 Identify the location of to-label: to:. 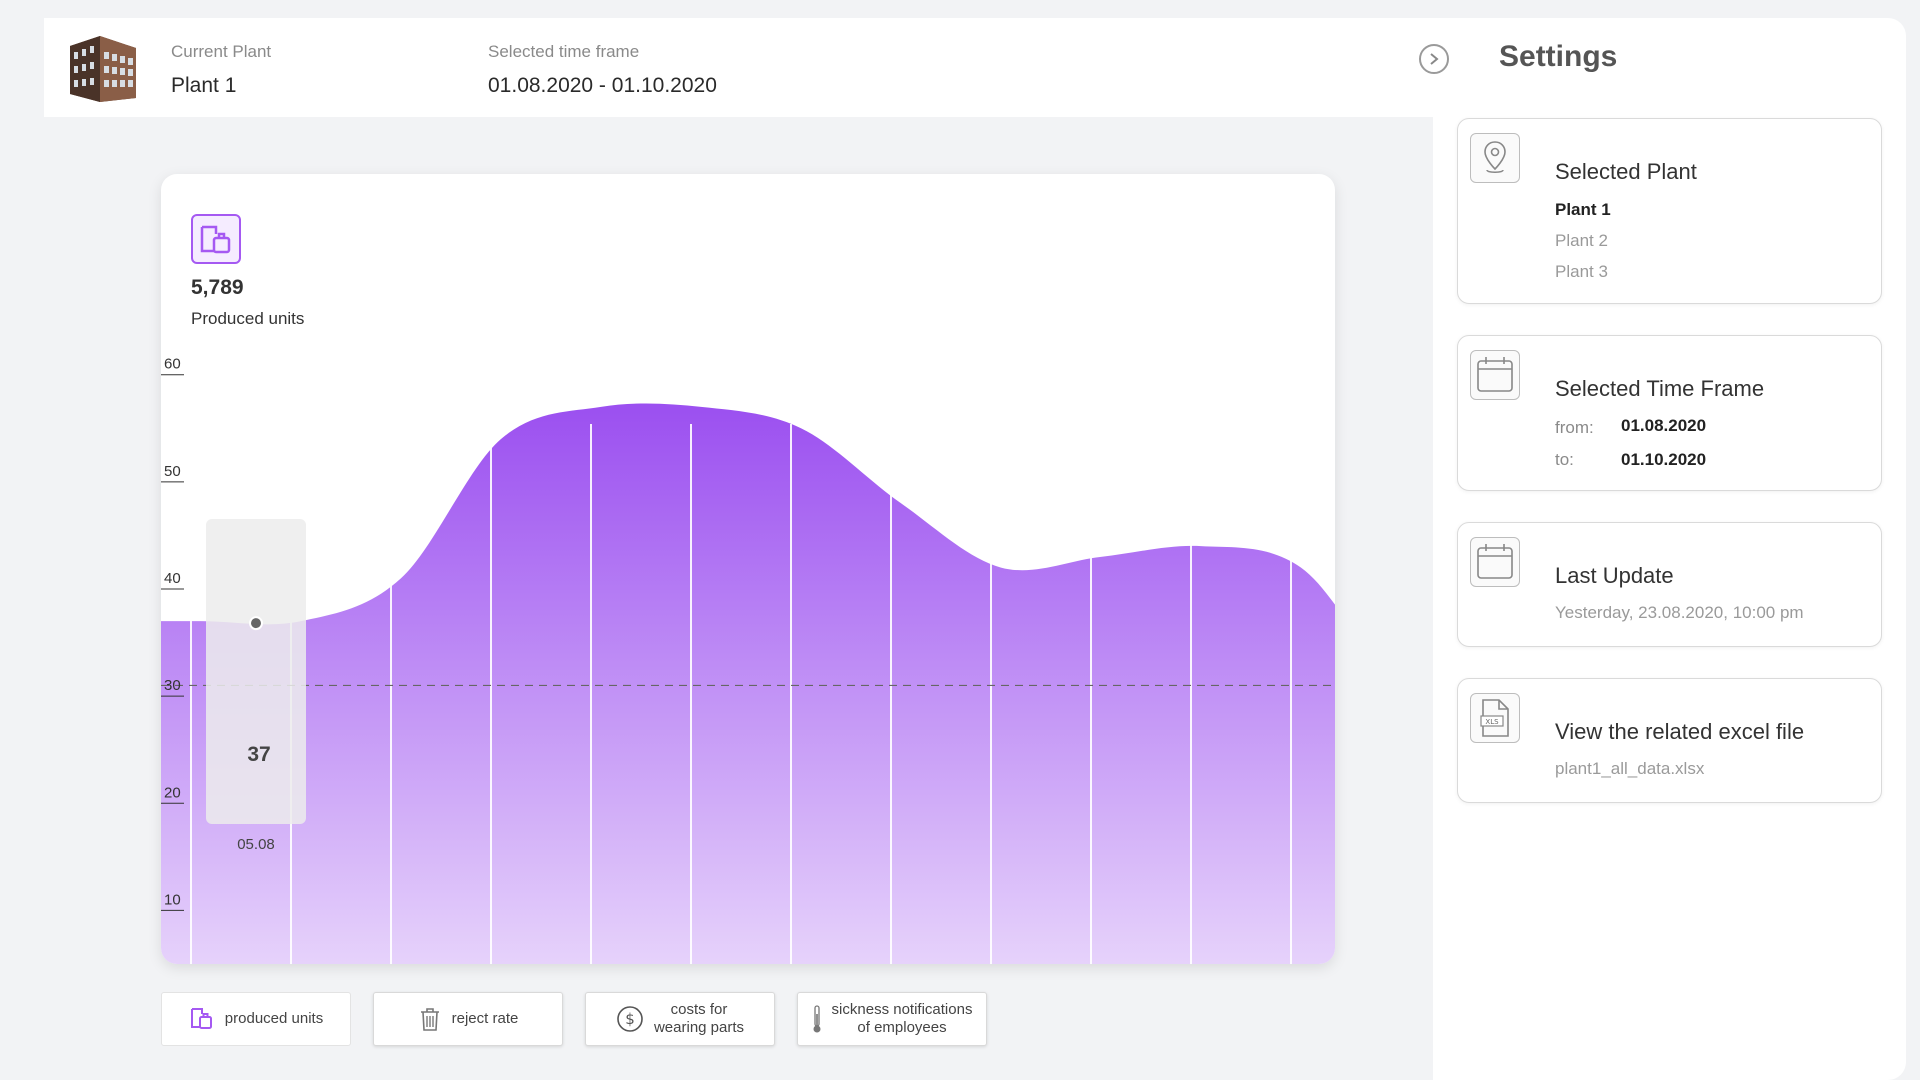
(1564, 459).